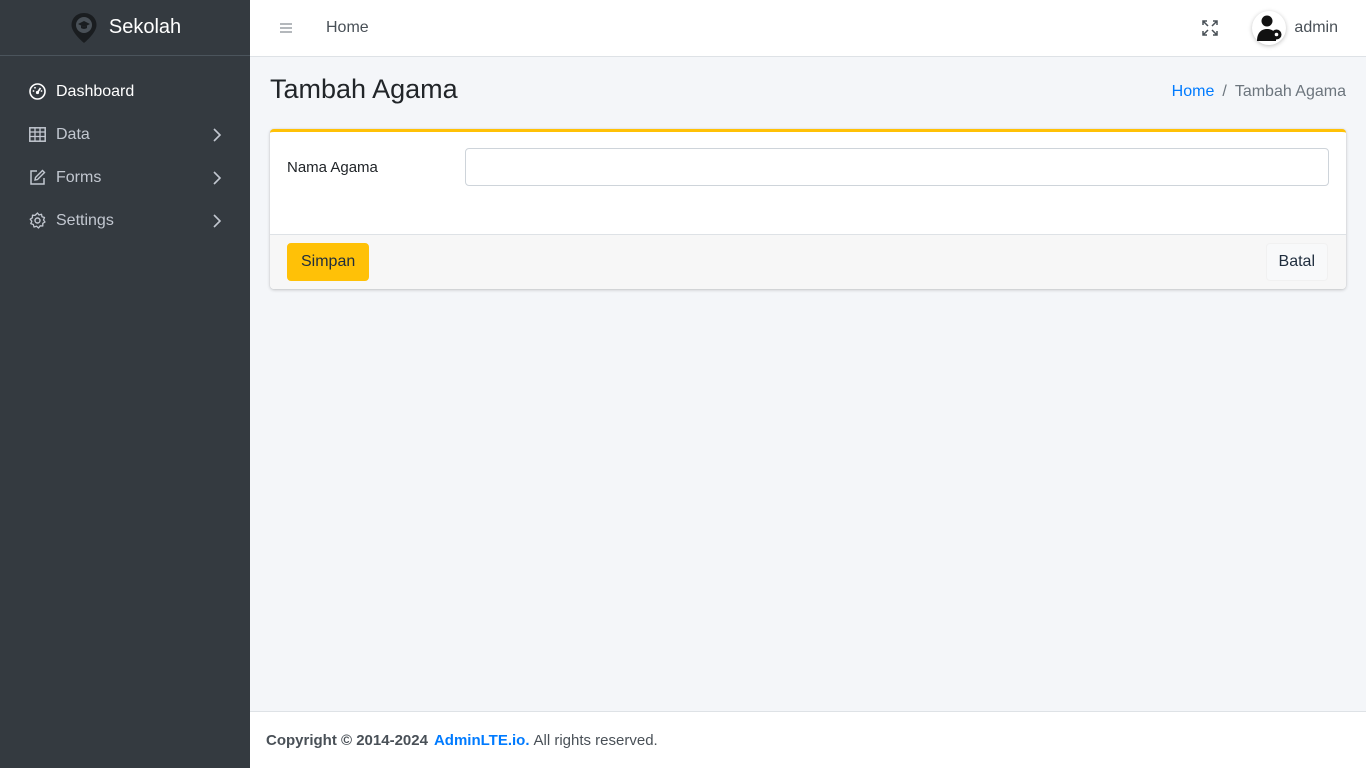  I want to click on sidebar-menu: Dashboard Data Forms Settings, so click(125, 149).